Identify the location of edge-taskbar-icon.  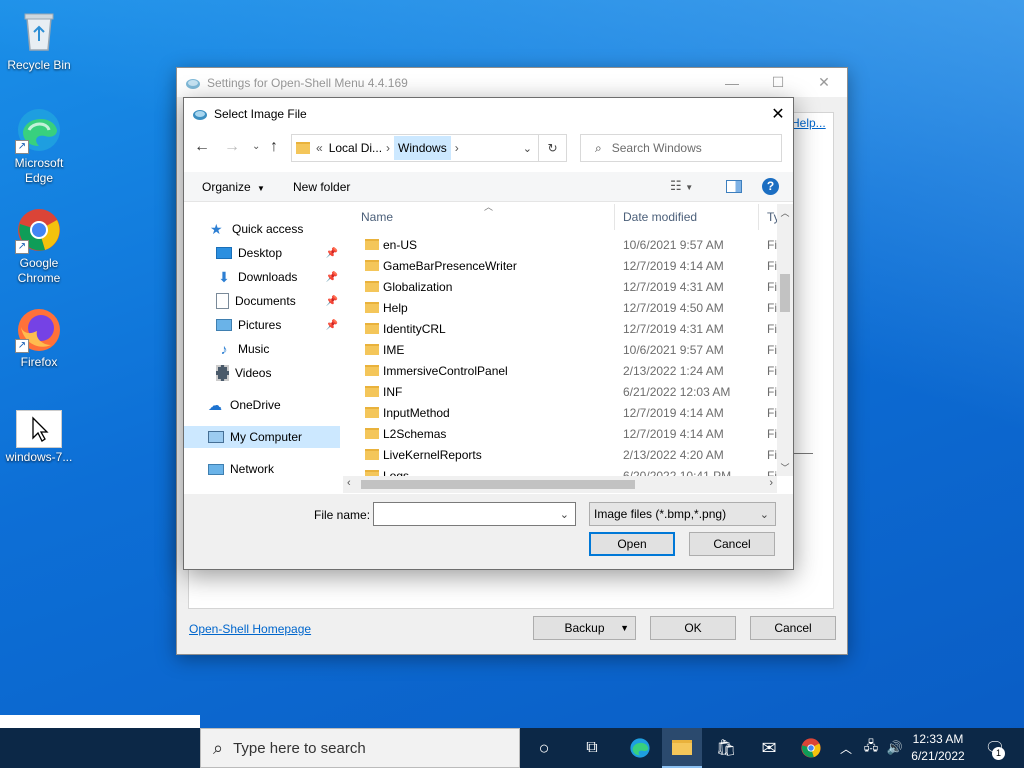
(640, 748).